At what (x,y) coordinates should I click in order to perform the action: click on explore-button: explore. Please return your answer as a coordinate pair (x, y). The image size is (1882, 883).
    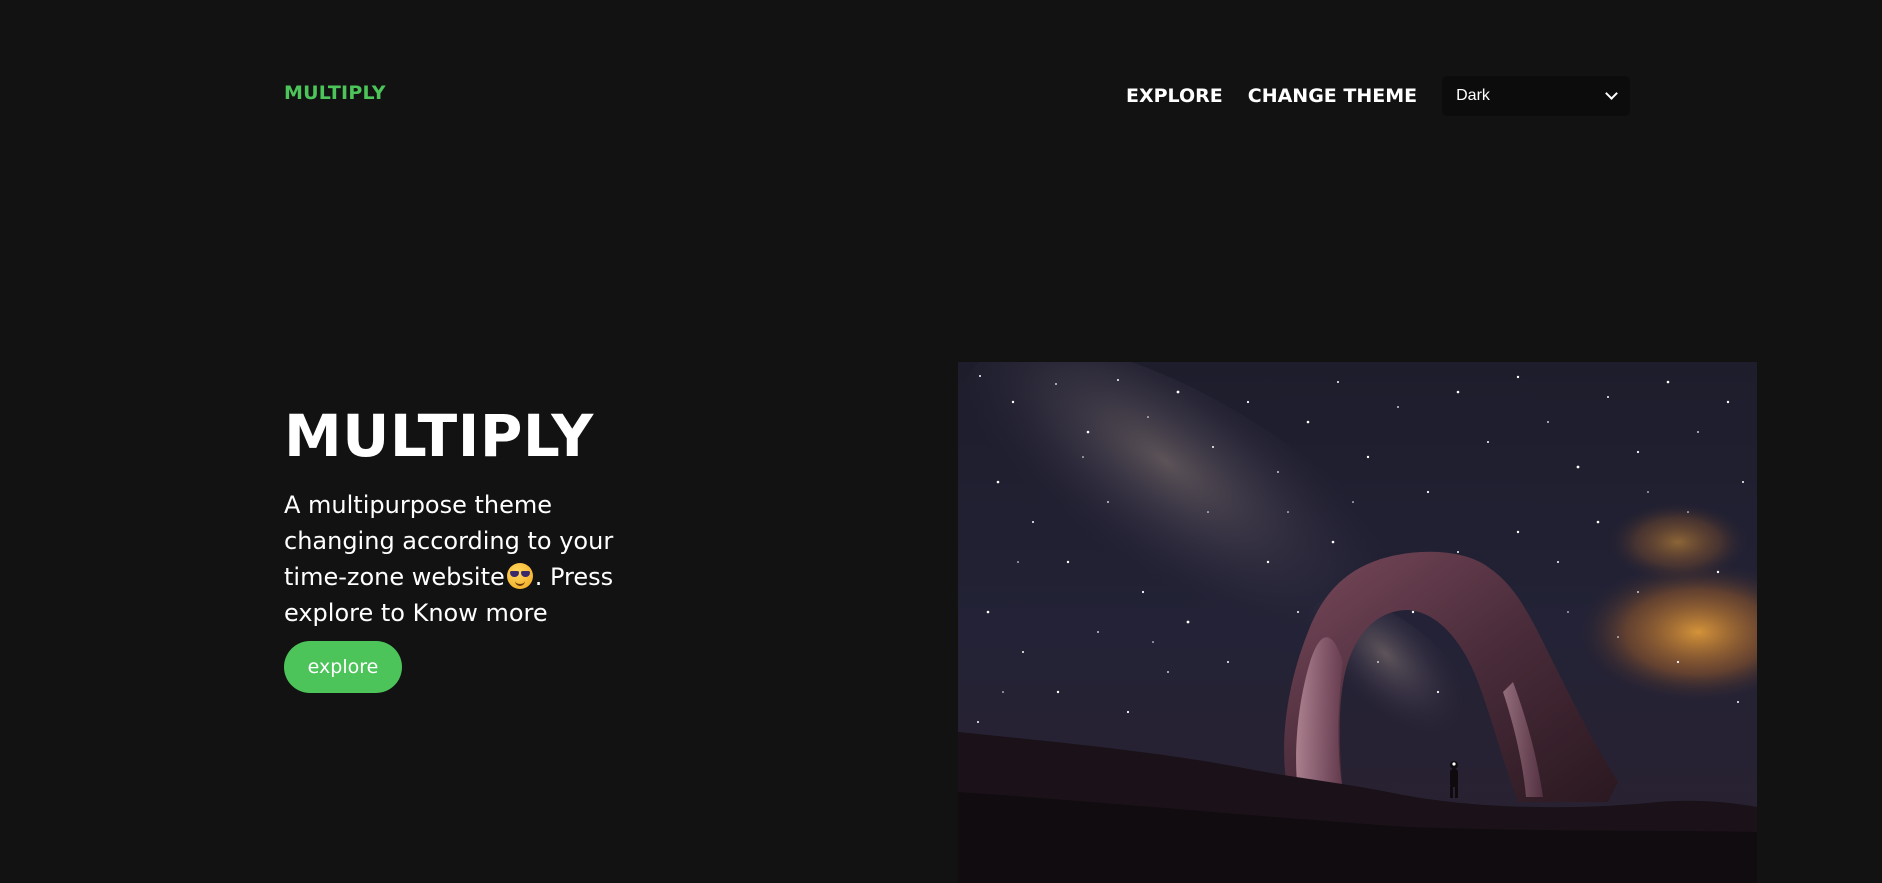
    Looking at the image, I should click on (343, 667).